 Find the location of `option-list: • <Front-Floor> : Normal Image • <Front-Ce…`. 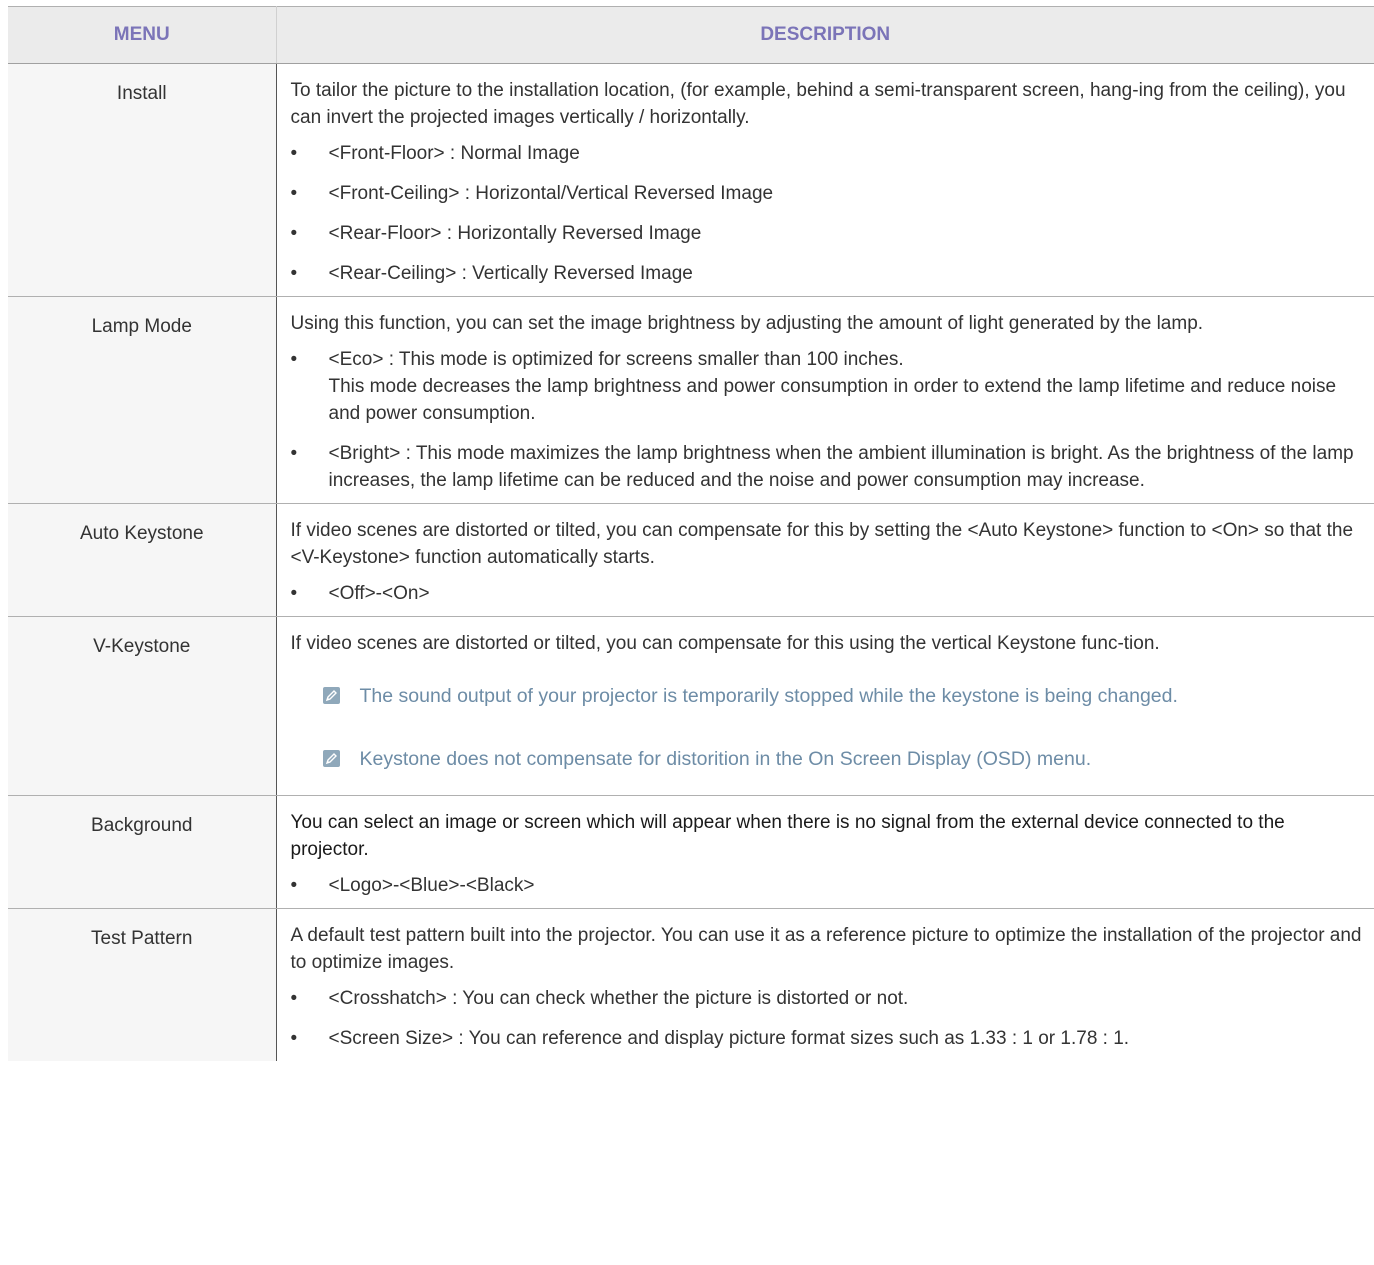

option-list: • <Front-Floor> : Normal Image • <Front-Ce… is located at coordinates (829, 213).